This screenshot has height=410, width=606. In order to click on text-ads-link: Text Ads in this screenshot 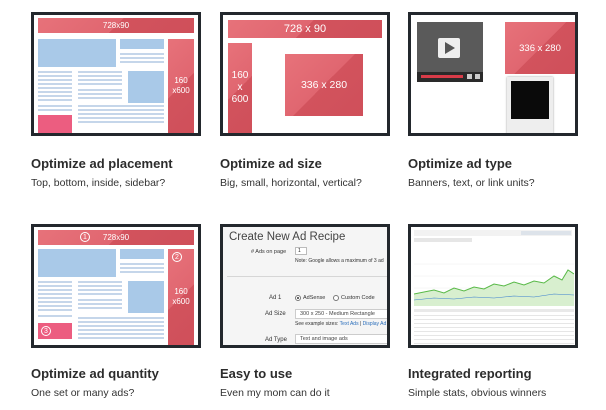, I will do `click(349, 324)`.